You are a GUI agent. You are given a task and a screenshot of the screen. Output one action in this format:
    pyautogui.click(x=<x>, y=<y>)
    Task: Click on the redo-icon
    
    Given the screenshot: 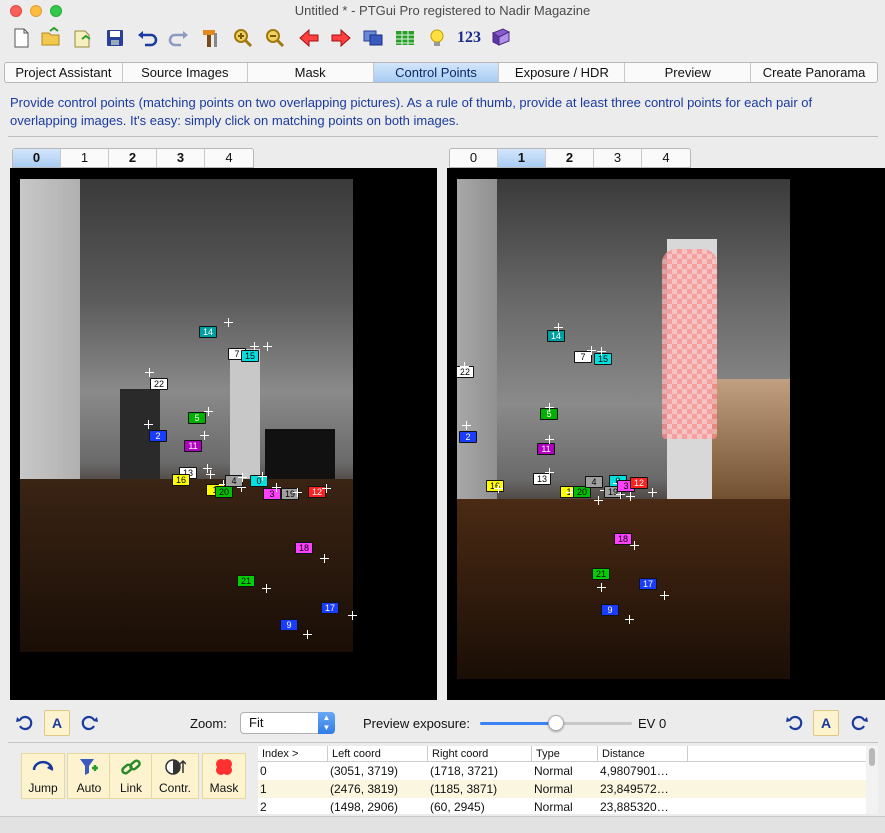 What is the action you would take?
    pyautogui.click(x=179, y=38)
    